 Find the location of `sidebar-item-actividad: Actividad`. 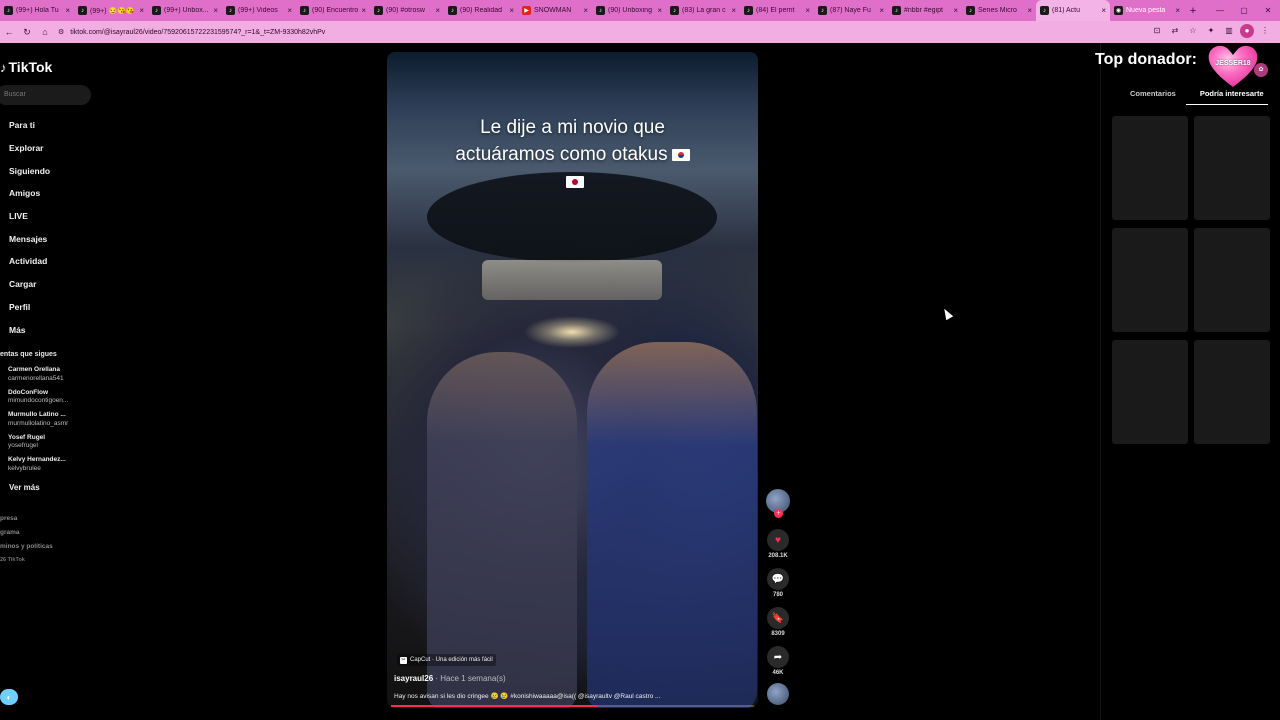

sidebar-item-actividad: Actividad is located at coordinates (29, 261).